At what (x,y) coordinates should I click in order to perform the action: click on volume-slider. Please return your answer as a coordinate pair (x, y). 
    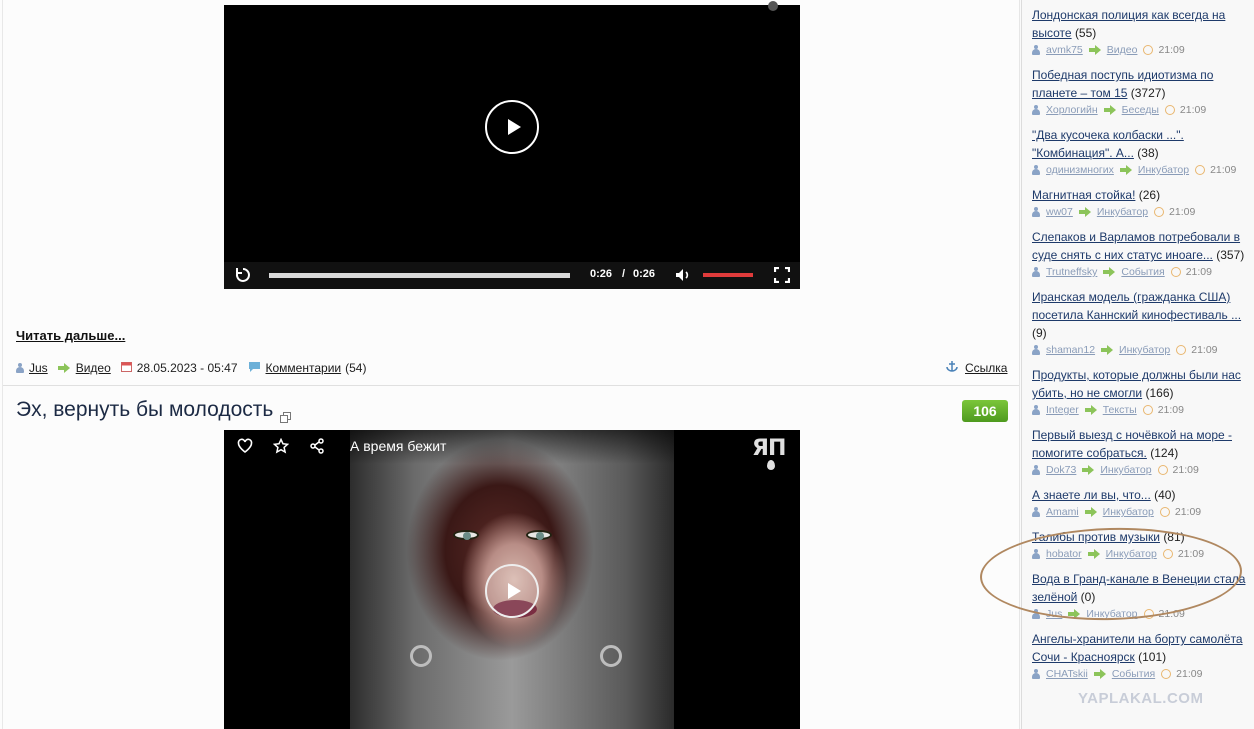
    Looking at the image, I should click on (728, 275).